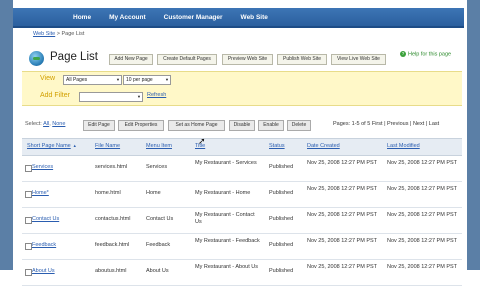 Image resolution: width=480 pixels, height=286 pixels. What do you see at coordinates (226, 163) in the screenshot?
I see `title-cell: My Restaurant - Services` at bounding box center [226, 163].